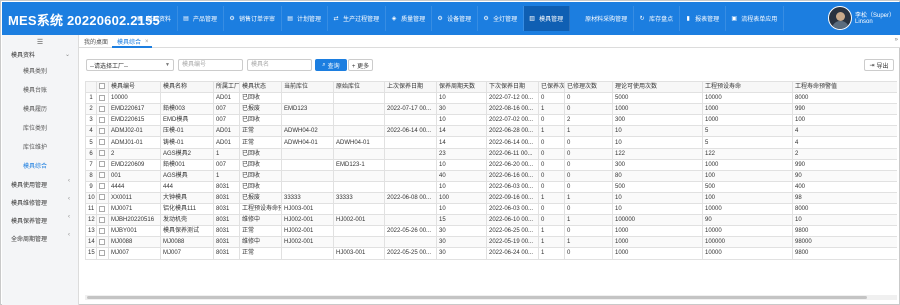  Describe the element at coordinates (260, 87) in the screenshot. I see `column-header: 模具状态` at that location.